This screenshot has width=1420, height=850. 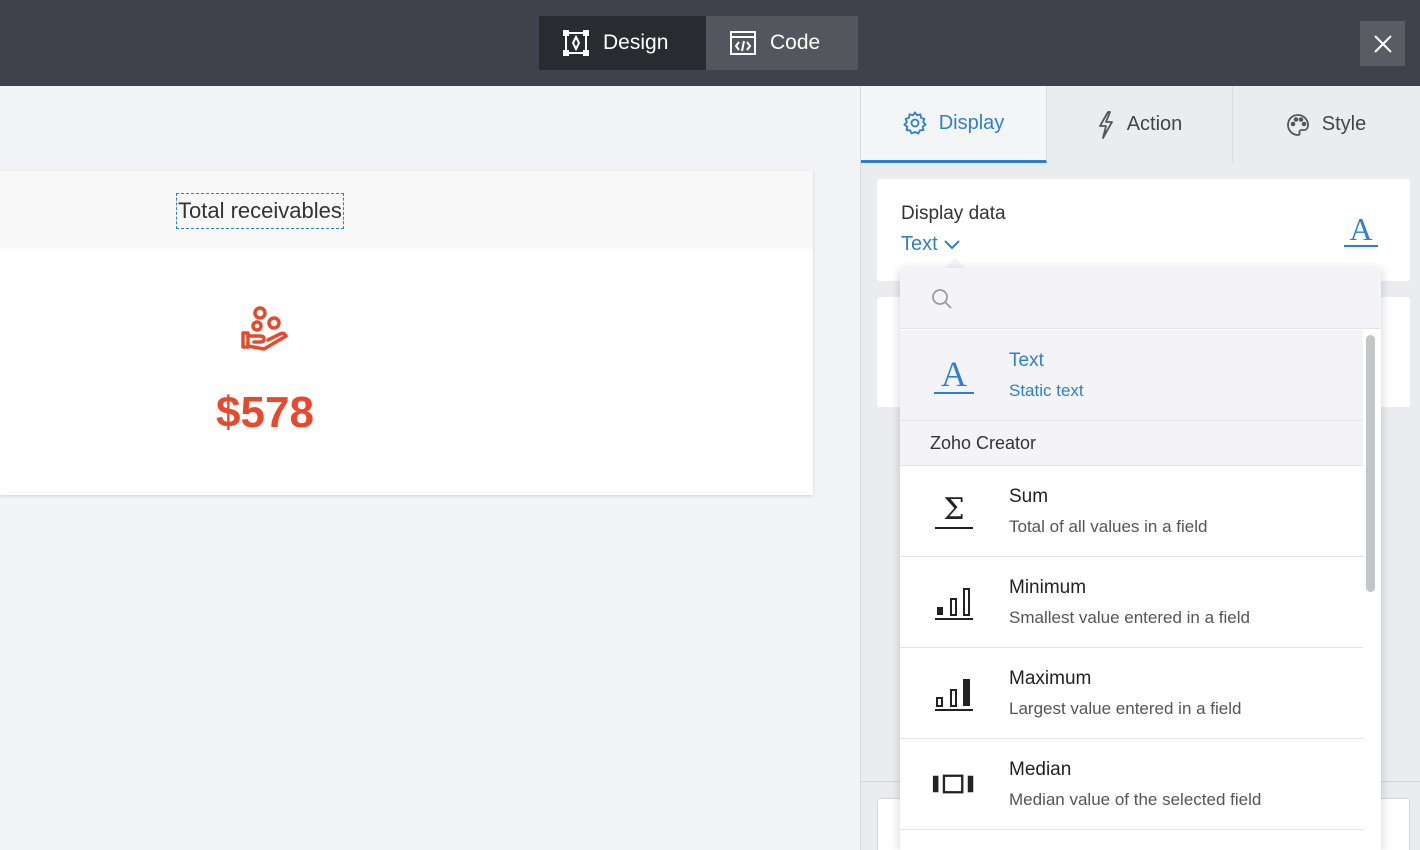 I want to click on mode-tabs: Design Code, so click(x=698, y=43).